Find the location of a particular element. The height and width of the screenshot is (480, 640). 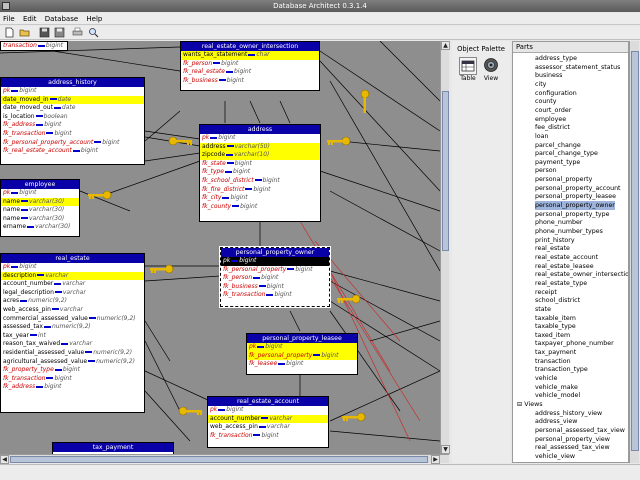

scroll-left-icon: ◀ is located at coordinates (4, 459).